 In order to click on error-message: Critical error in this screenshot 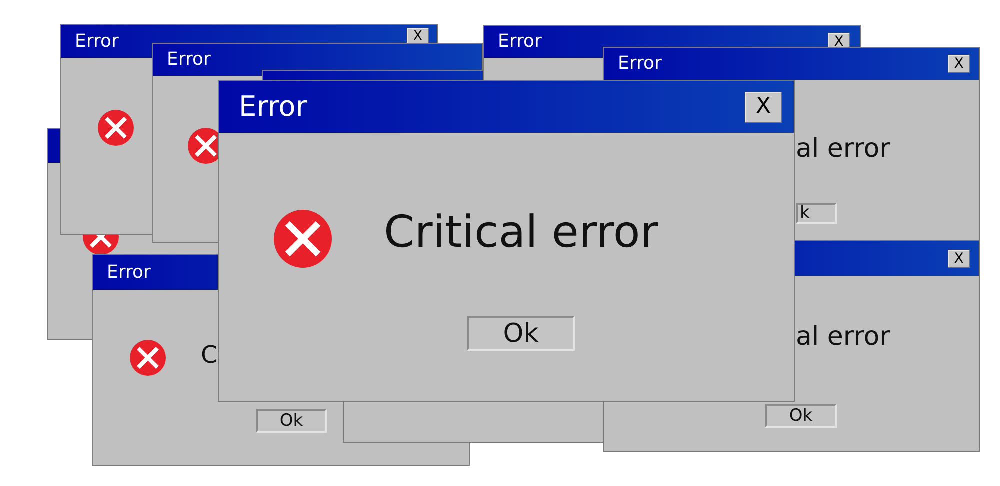, I will do `click(521, 233)`.